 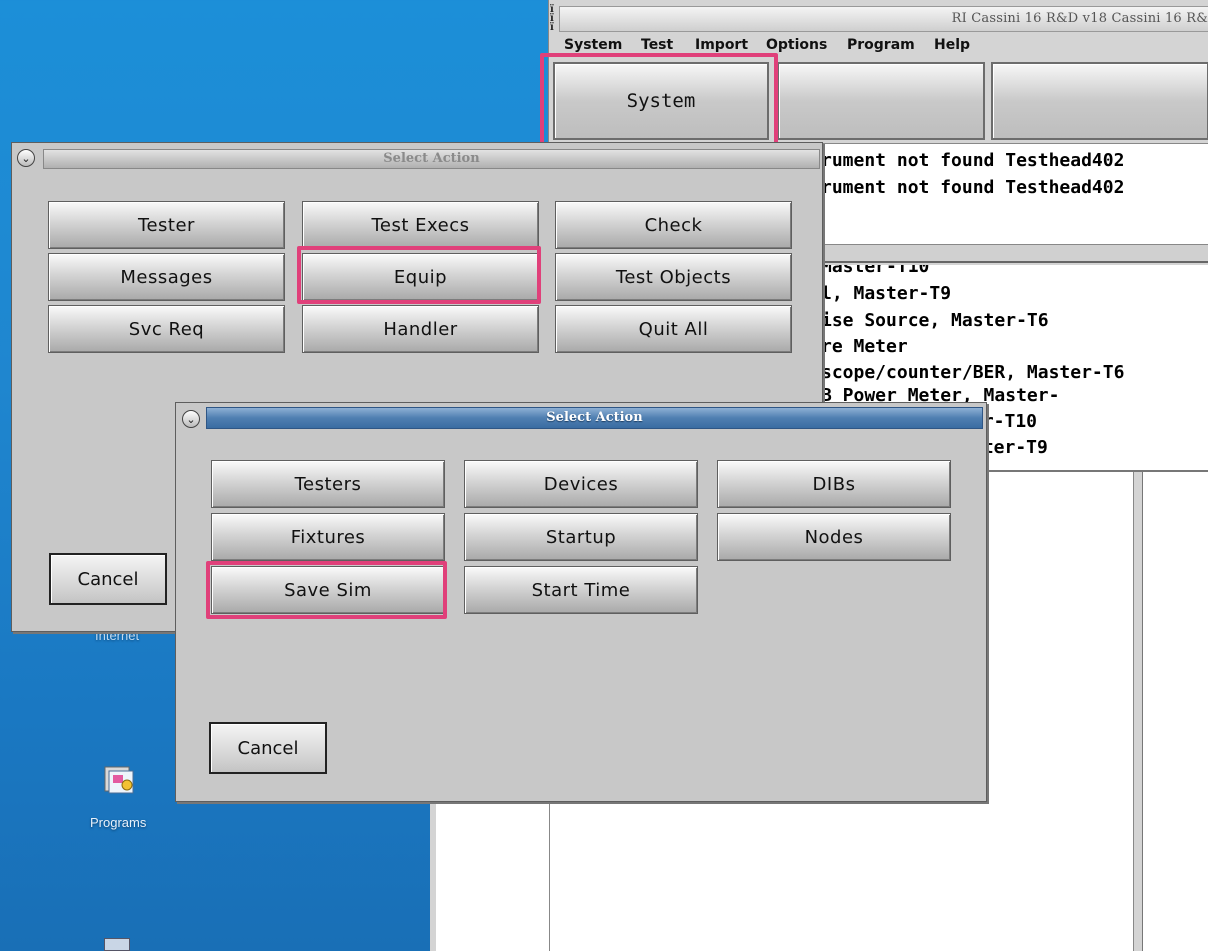 What do you see at coordinates (875, 271) in the screenshot?
I see `equipment-item: Master-T10` at bounding box center [875, 271].